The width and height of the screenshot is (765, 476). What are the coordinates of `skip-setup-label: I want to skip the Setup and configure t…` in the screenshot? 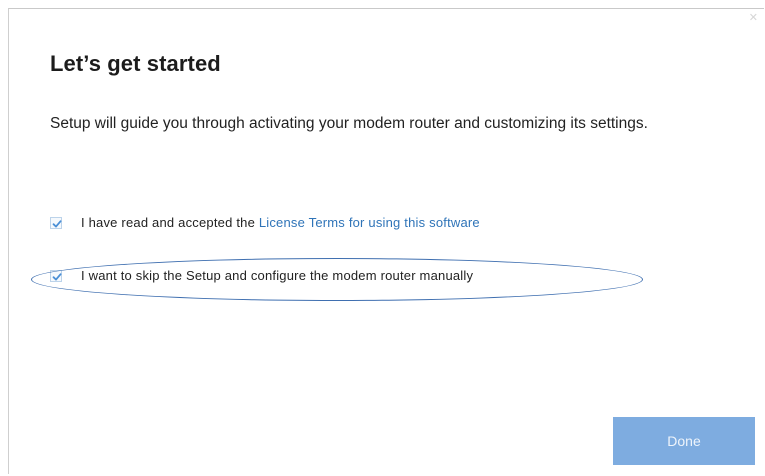 It's located at (277, 275).